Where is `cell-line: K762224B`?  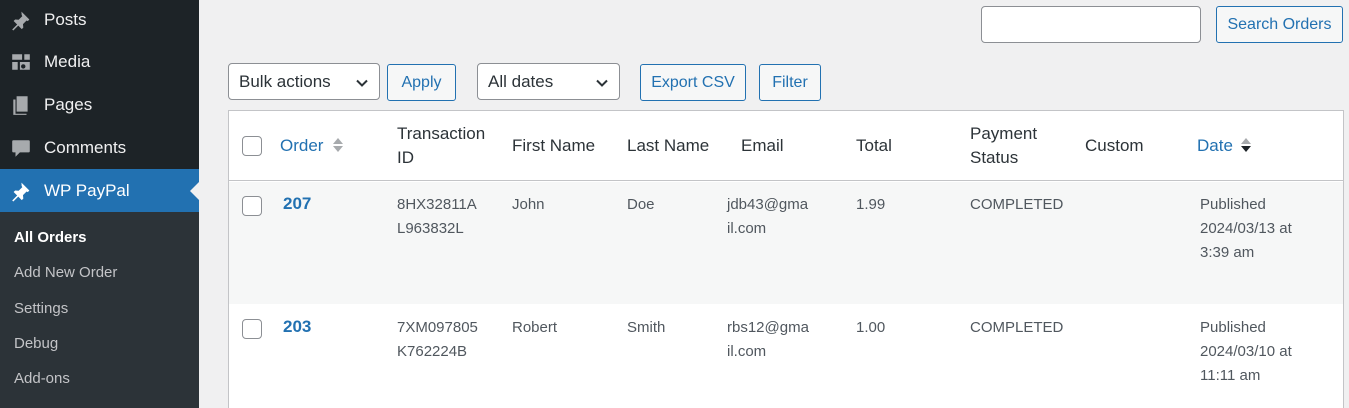
cell-line: K762224B is located at coordinates (432, 351).